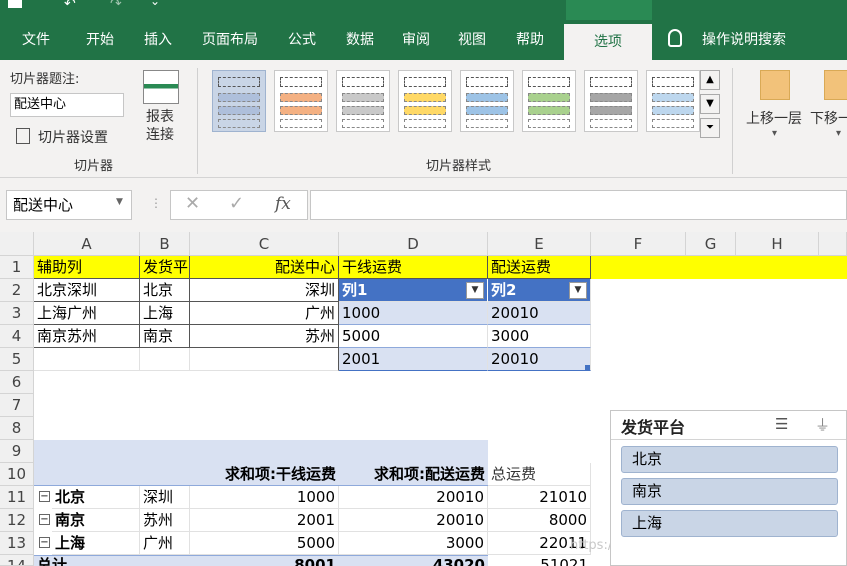 This screenshot has width=847, height=566. Describe the element at coordinates (36, 40) in the screenshot. I see `tab-file: 文件` at that location.